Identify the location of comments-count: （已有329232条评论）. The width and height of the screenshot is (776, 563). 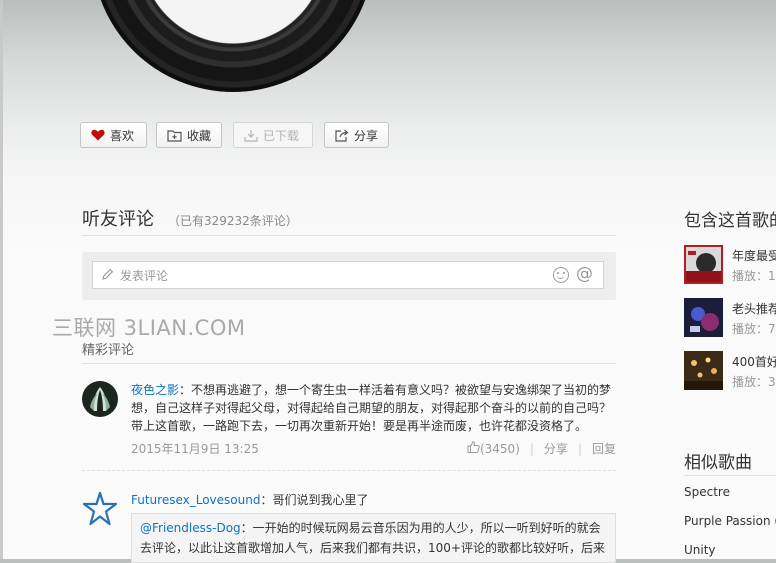
(233, 221).